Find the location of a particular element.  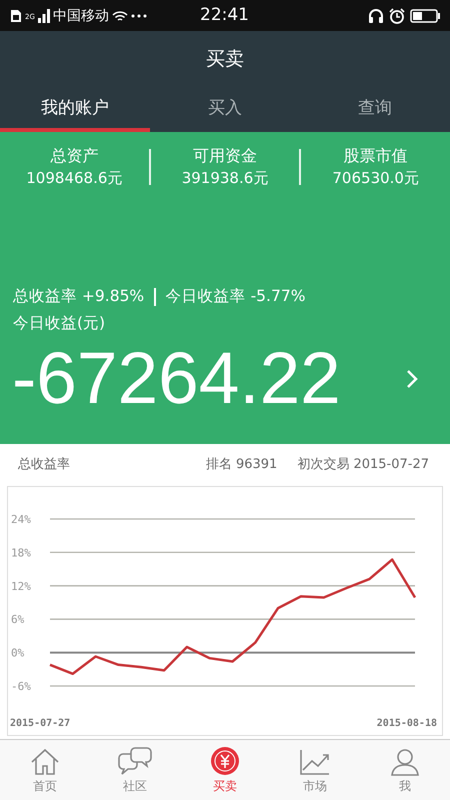

battery-icon is located at coordinates (425, 15).